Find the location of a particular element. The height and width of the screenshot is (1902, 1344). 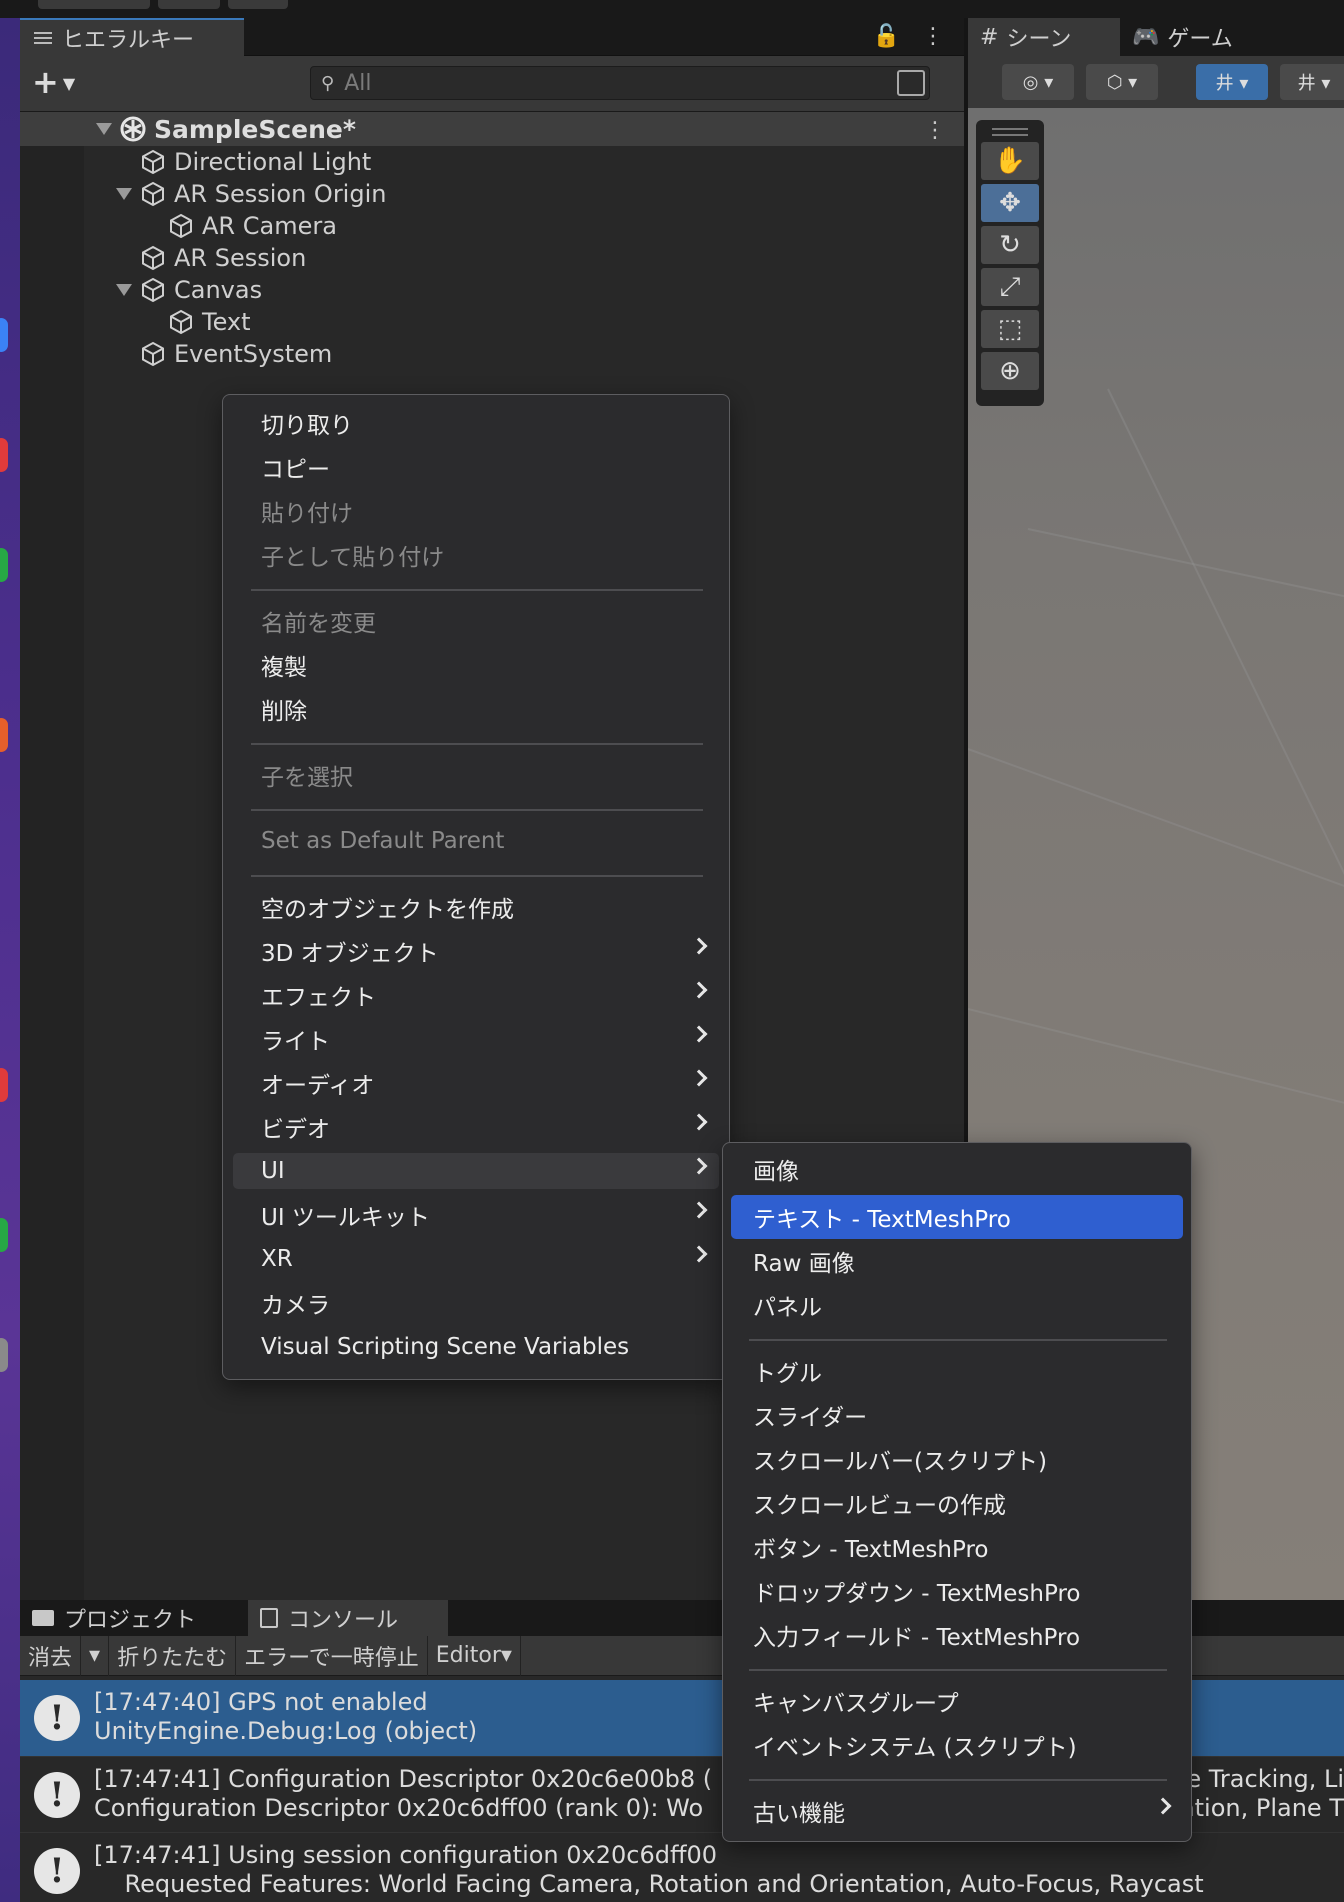

menu-item-camera: カメラ is located at coordinates (476, 1303).